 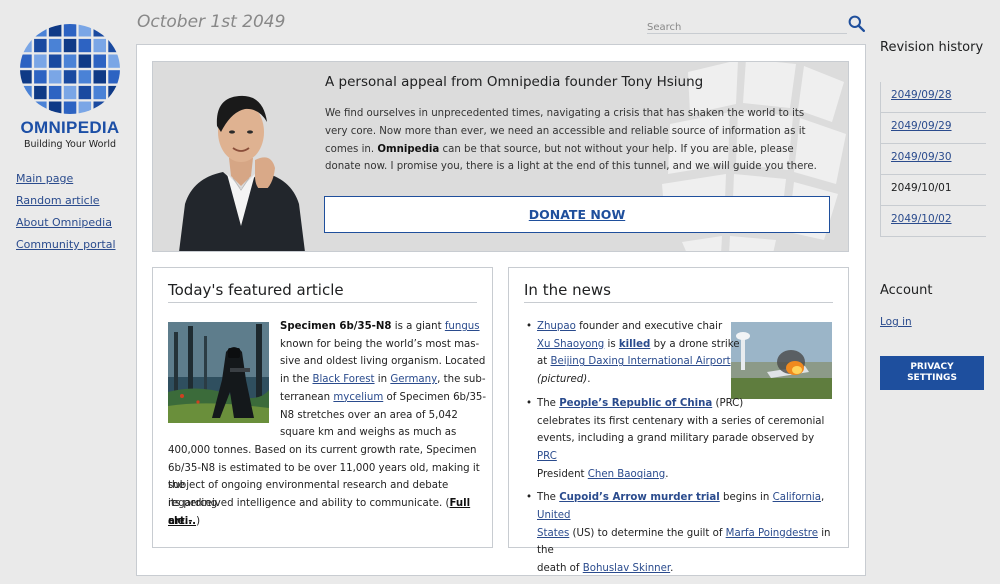 What do you see at coordinates (626, 474) in the screenshot?
I see `link-chen-baoqiang: Chen Baoqiang` at bounding box center [626, 474].